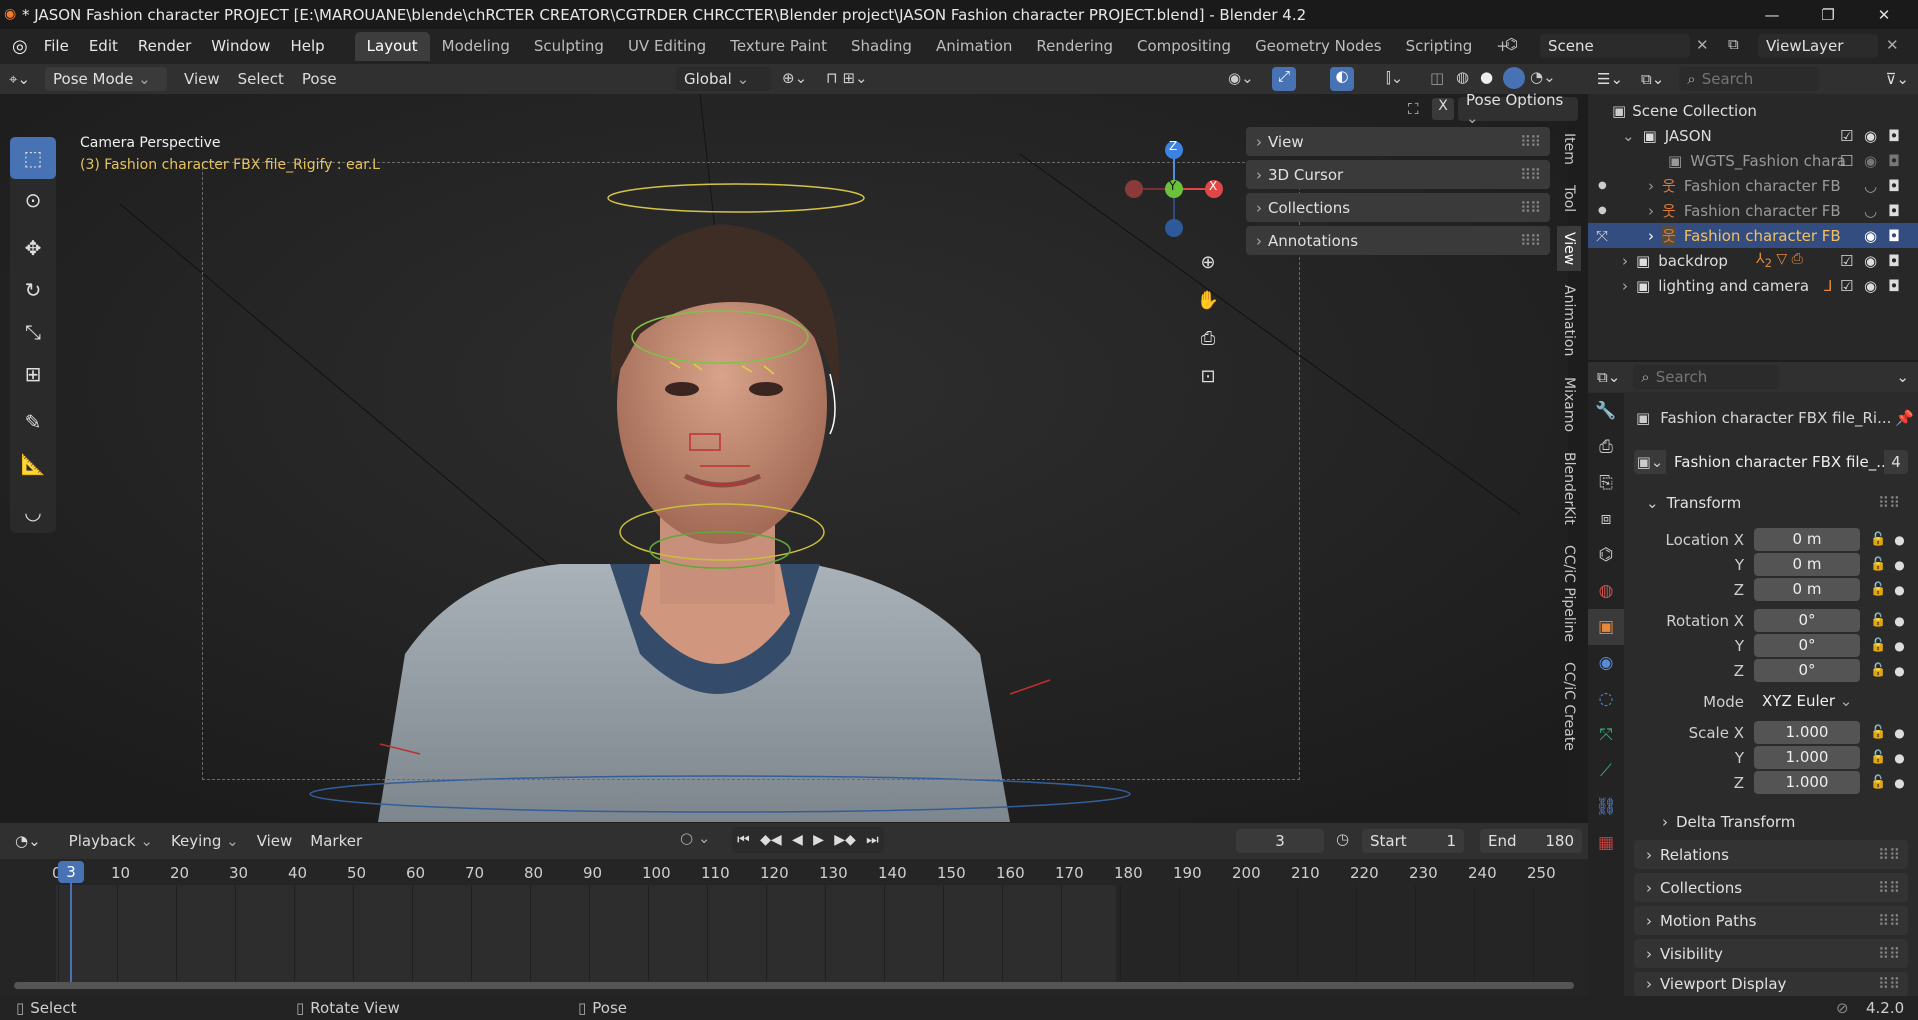 This screenshot has width=1918, height=1020. Describe the element at coordinates (1606, 735) in the screenshot. I see `armature-data-tab-icon: ⤧` at that location.